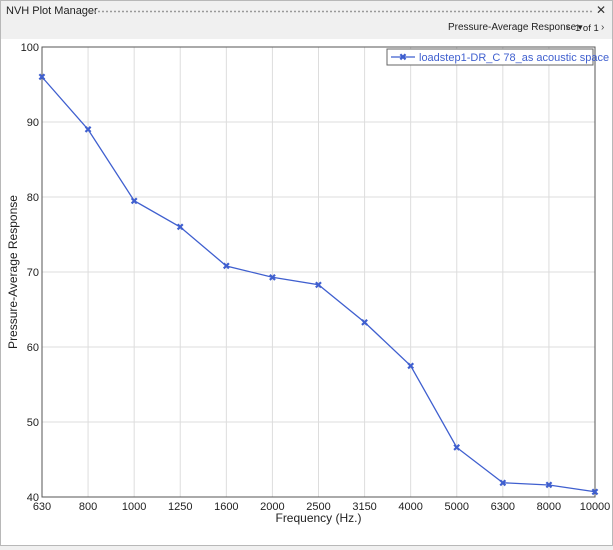 The image size is (613, 550). I want to click on x-tick-label: 6300, so click(503, 507).